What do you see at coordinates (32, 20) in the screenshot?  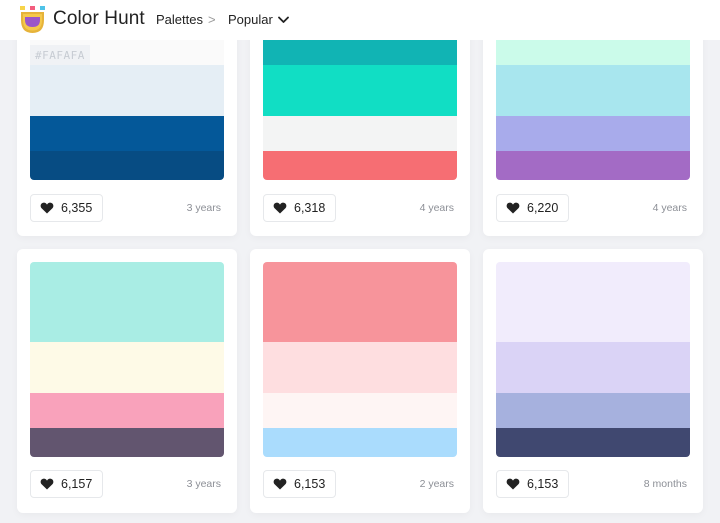 I see `color-hunt-logo-icon` at bounding box center [32, 20].